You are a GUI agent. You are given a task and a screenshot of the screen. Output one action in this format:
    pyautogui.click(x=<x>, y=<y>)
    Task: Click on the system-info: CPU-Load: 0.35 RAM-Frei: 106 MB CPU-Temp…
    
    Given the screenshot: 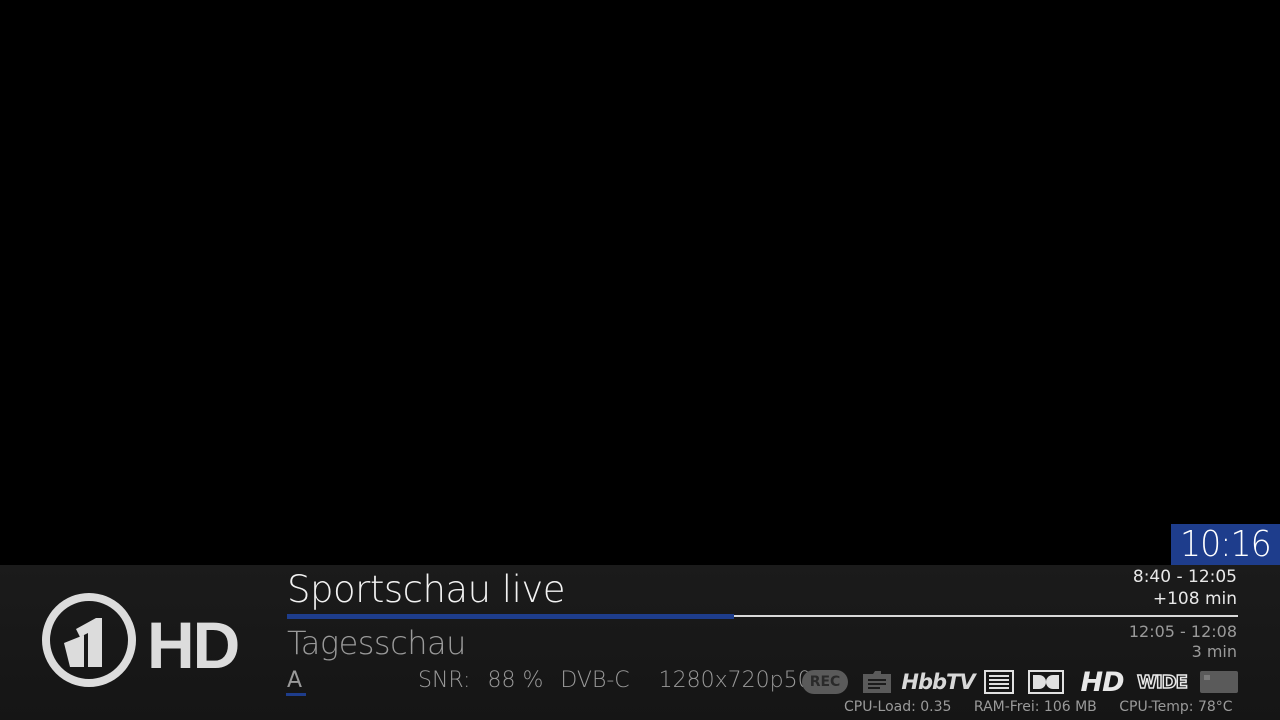 What is the action you would take?
    pyautogui.click(x=1047, y=707)
    